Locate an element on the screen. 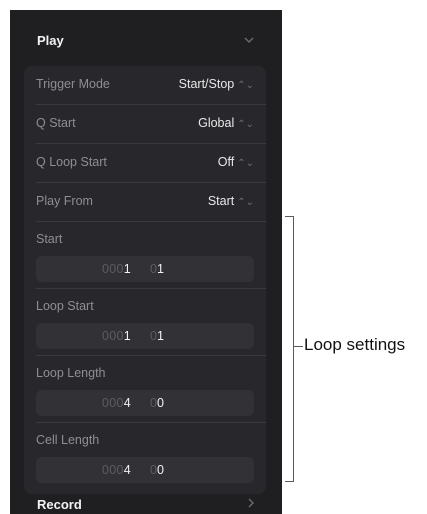 This screenshot has height=514, width=427. loop-length-position-field: 0004 00 is located at coordinates (145, 403).